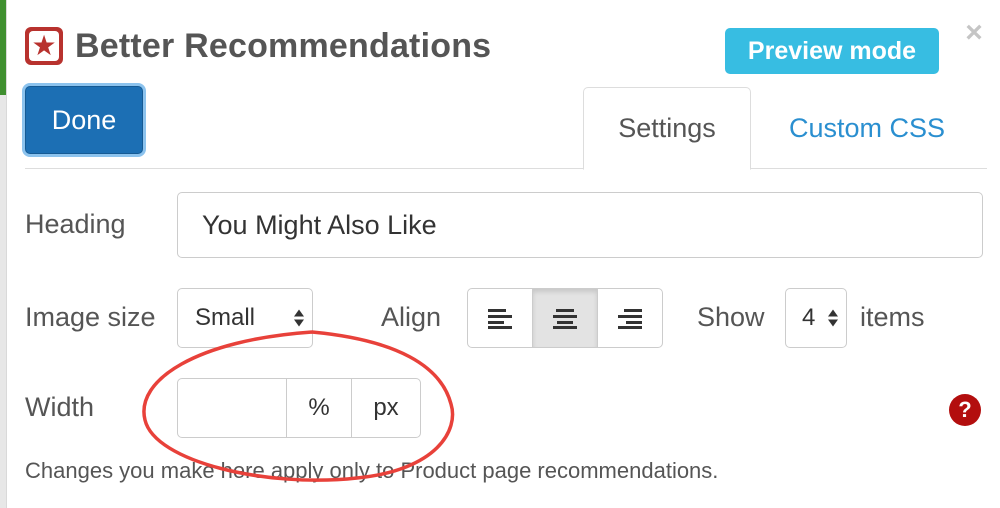 This screenshot has height=508, width=1000. I want to click on modal-title-row: ★ Better Recommendations, so click(258, 46).